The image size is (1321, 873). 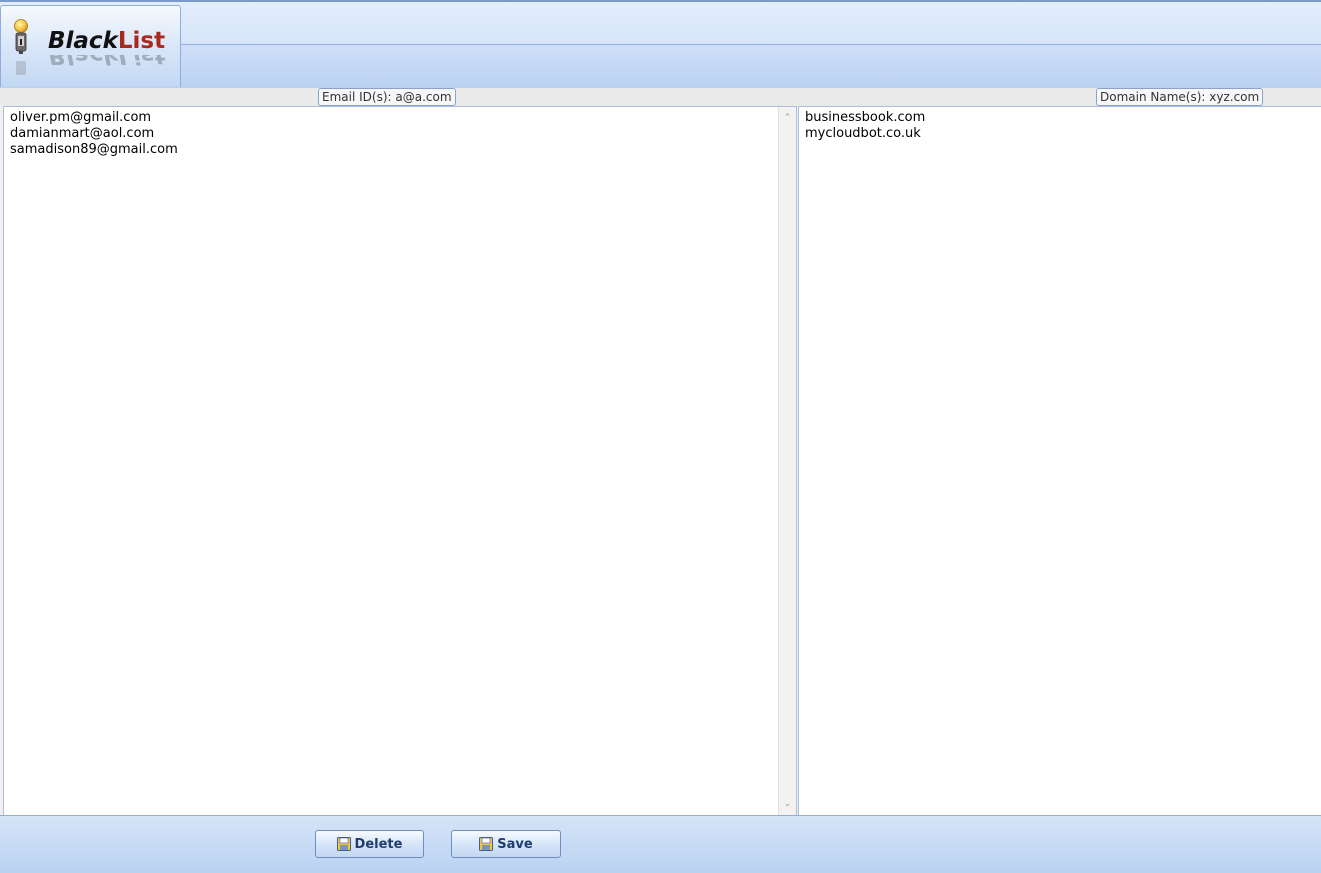 I want to click on scroll-up-arrow-icon: ⌃, so click(x=787, y=118).